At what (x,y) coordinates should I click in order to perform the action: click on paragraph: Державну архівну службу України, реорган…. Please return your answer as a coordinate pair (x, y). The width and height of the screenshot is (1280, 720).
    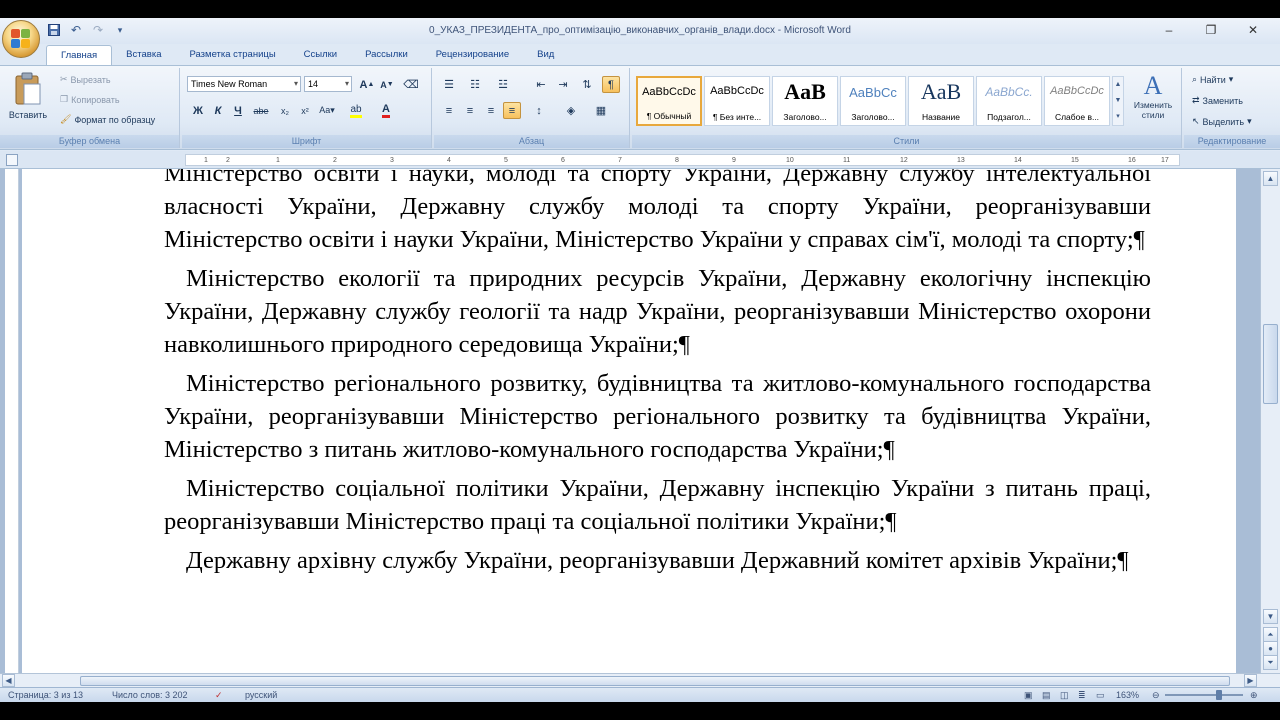
    Looking at the image, I should click on (657, 560).